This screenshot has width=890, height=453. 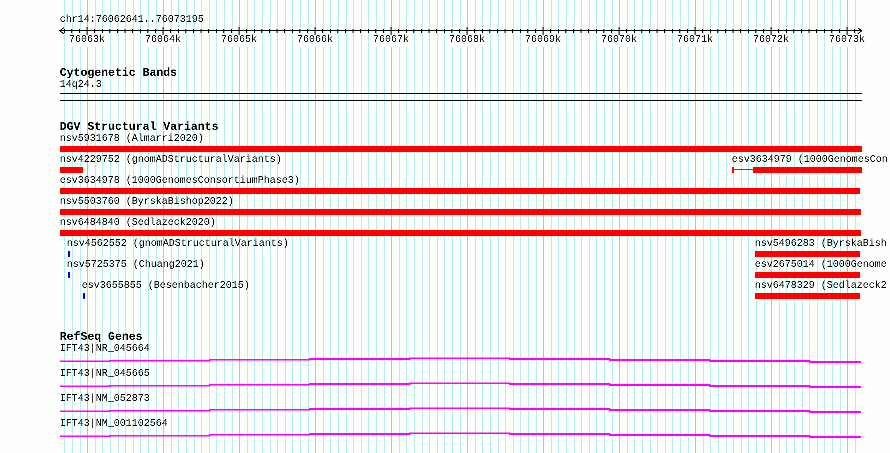 What do you see at coordinates (105, 350) in the screenshot?
I see `gene-label: IFT43|NR_045664` at bounding box center [105, 350].